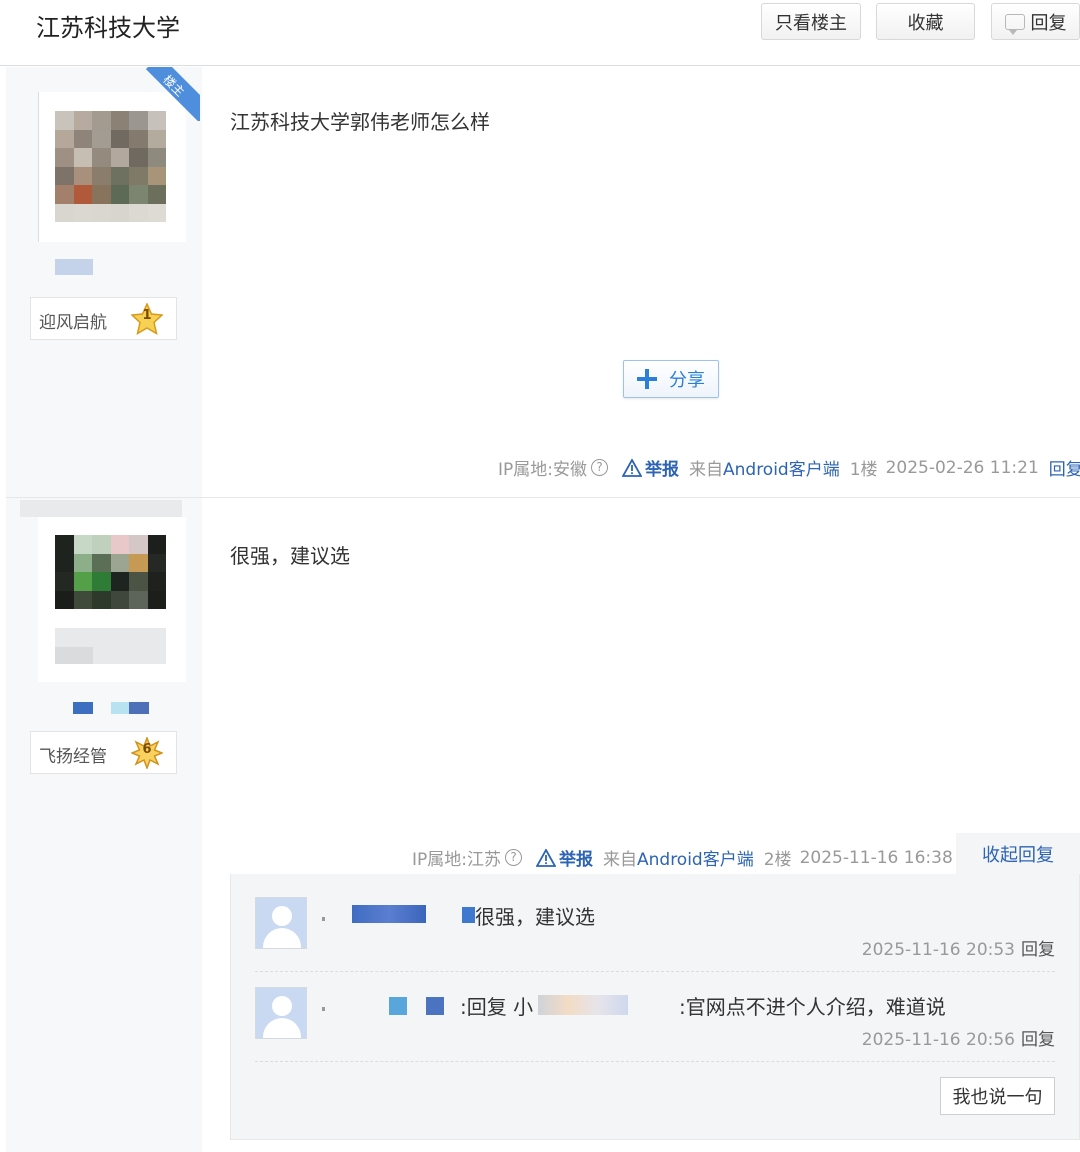  I want to click on add-comment-label: 我也说一句, so click(997, 1097).